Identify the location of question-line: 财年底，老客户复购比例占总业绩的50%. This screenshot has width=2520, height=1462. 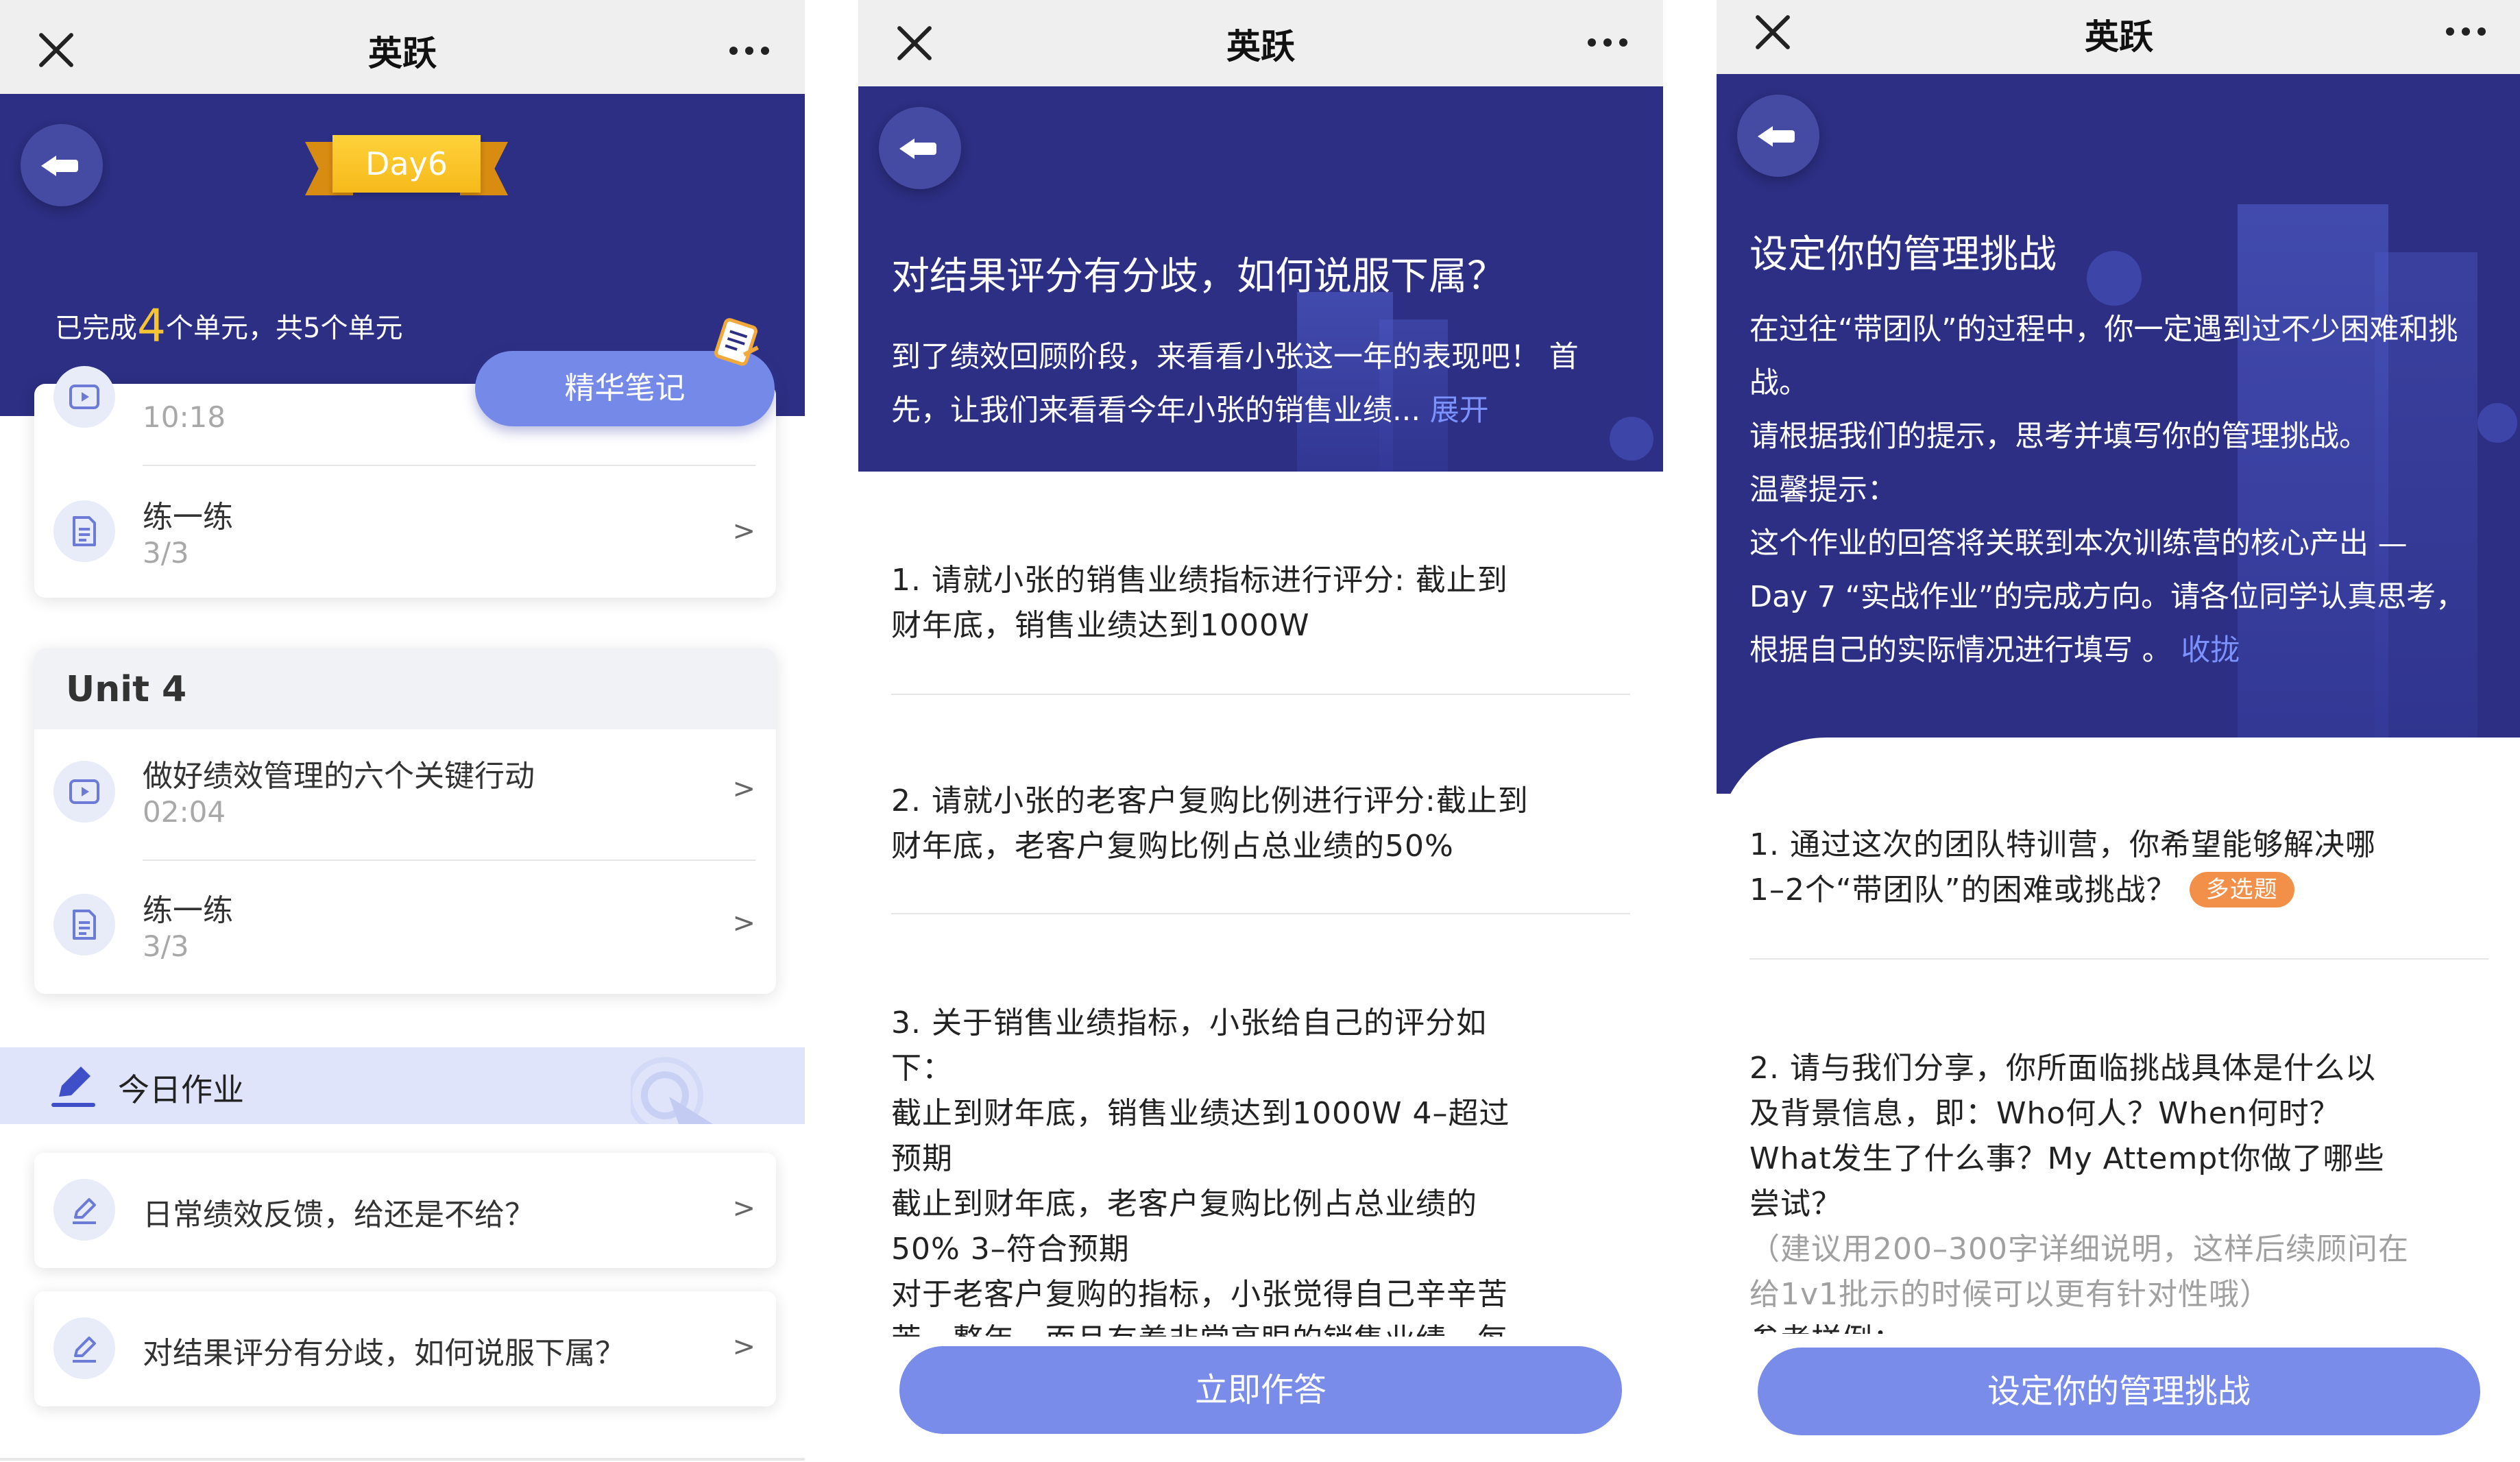
(1172, 847).